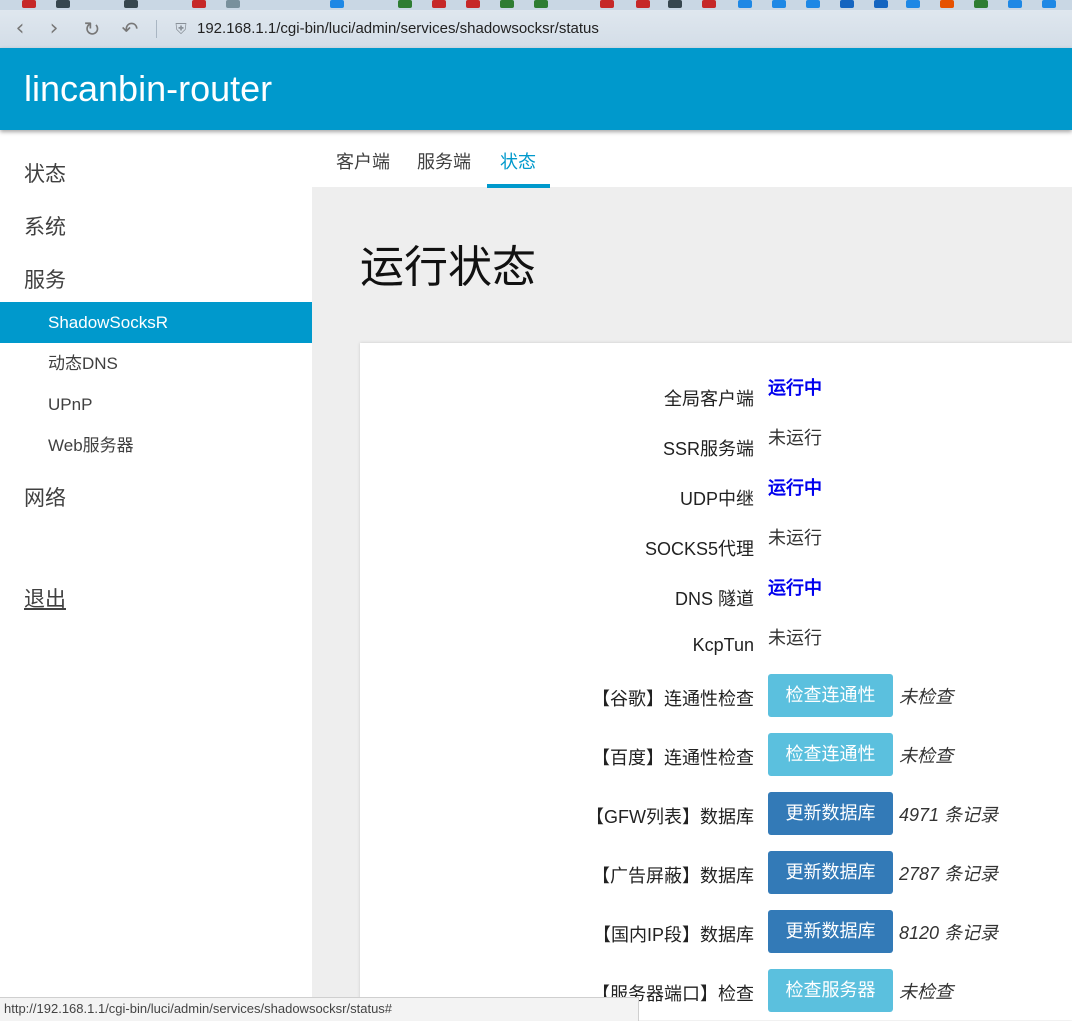 The height and width of the screenshot is (1021, 1072). What do you see at coordinates (45, 279) in the screenshot?
I see `sidebar-item-services: 服务` at bounding box center [45, 279].